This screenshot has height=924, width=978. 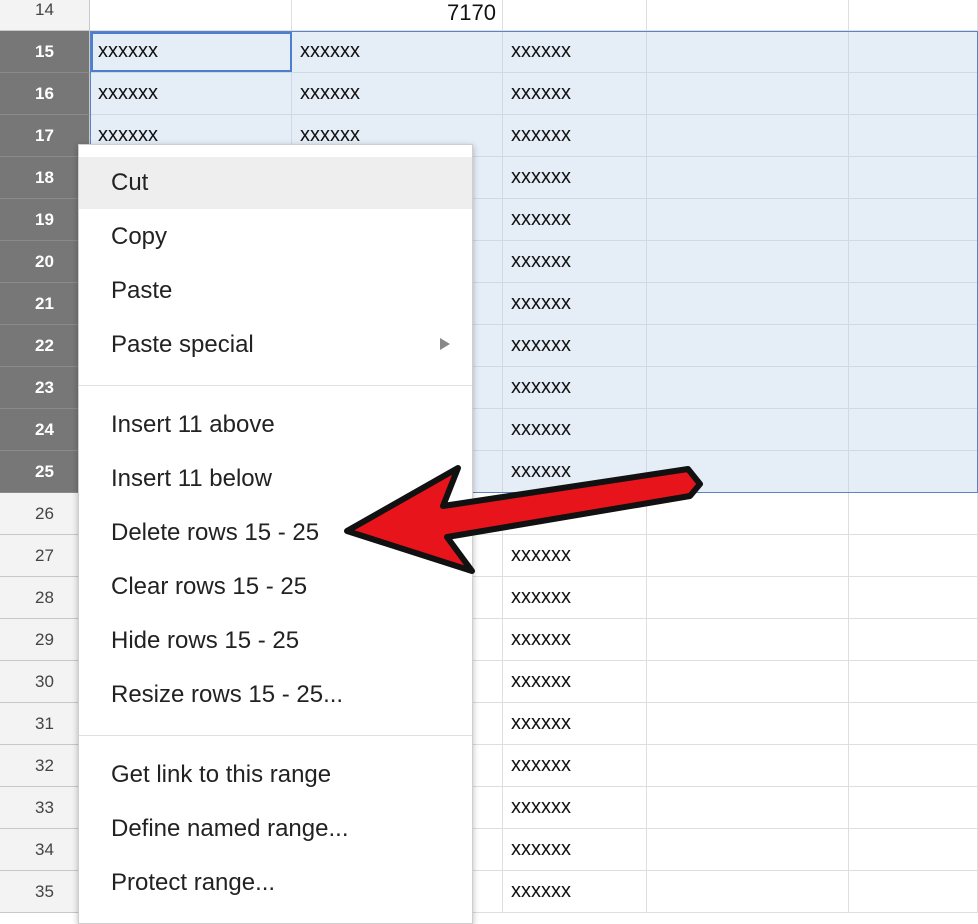 I want to click on row-header: 16, so click(x=45, y=94).